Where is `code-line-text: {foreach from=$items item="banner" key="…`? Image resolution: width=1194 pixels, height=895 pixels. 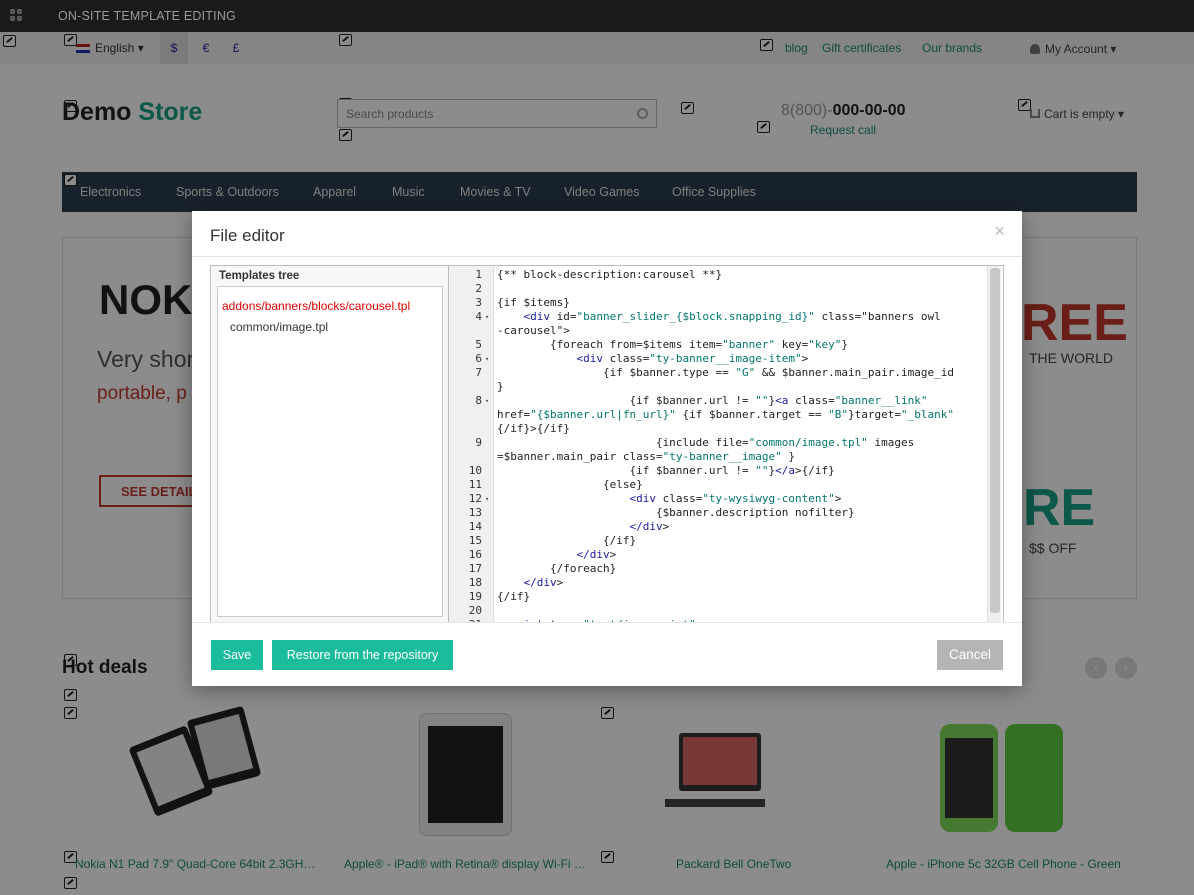 code-line-text: {foreach from=$items item="banner" key="… is located at coordinates (673, 344).